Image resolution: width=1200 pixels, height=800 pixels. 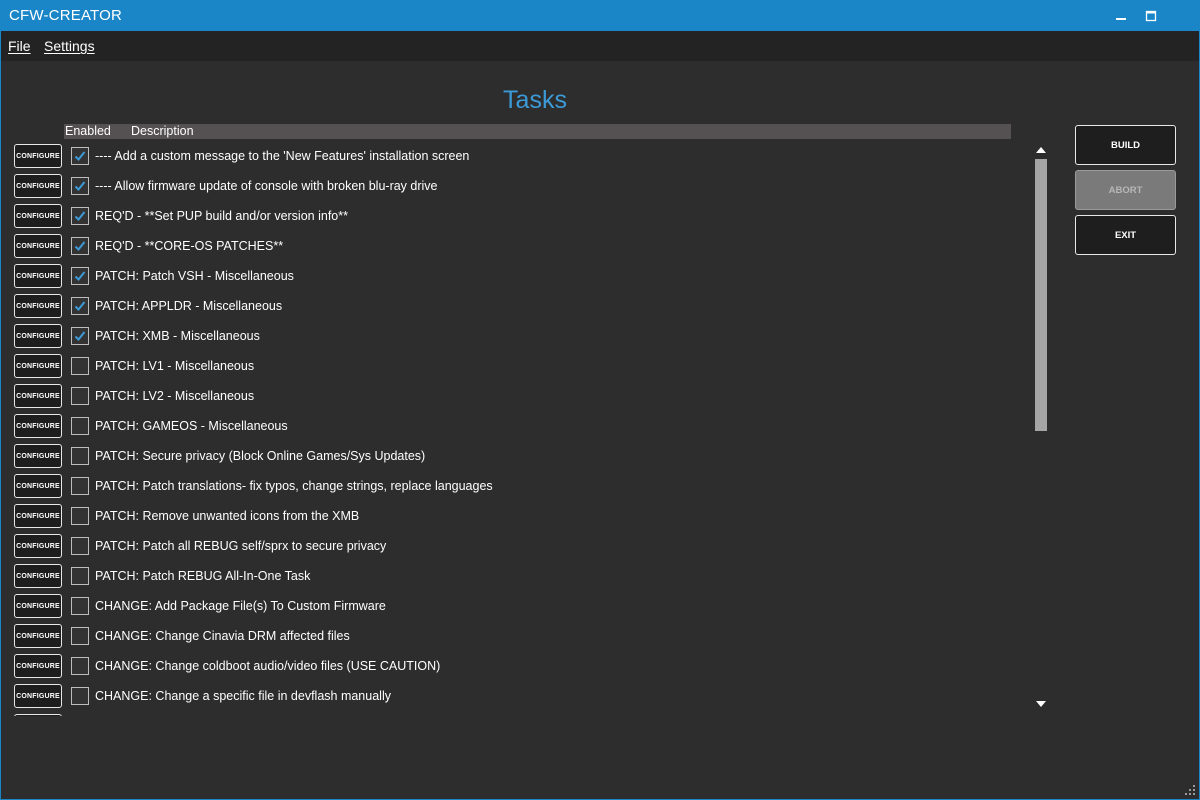 What do you see at coordinates (1125, 235) in the screenshot?
I see `exit-button: EXIT` at bounding box center [1125, 235].